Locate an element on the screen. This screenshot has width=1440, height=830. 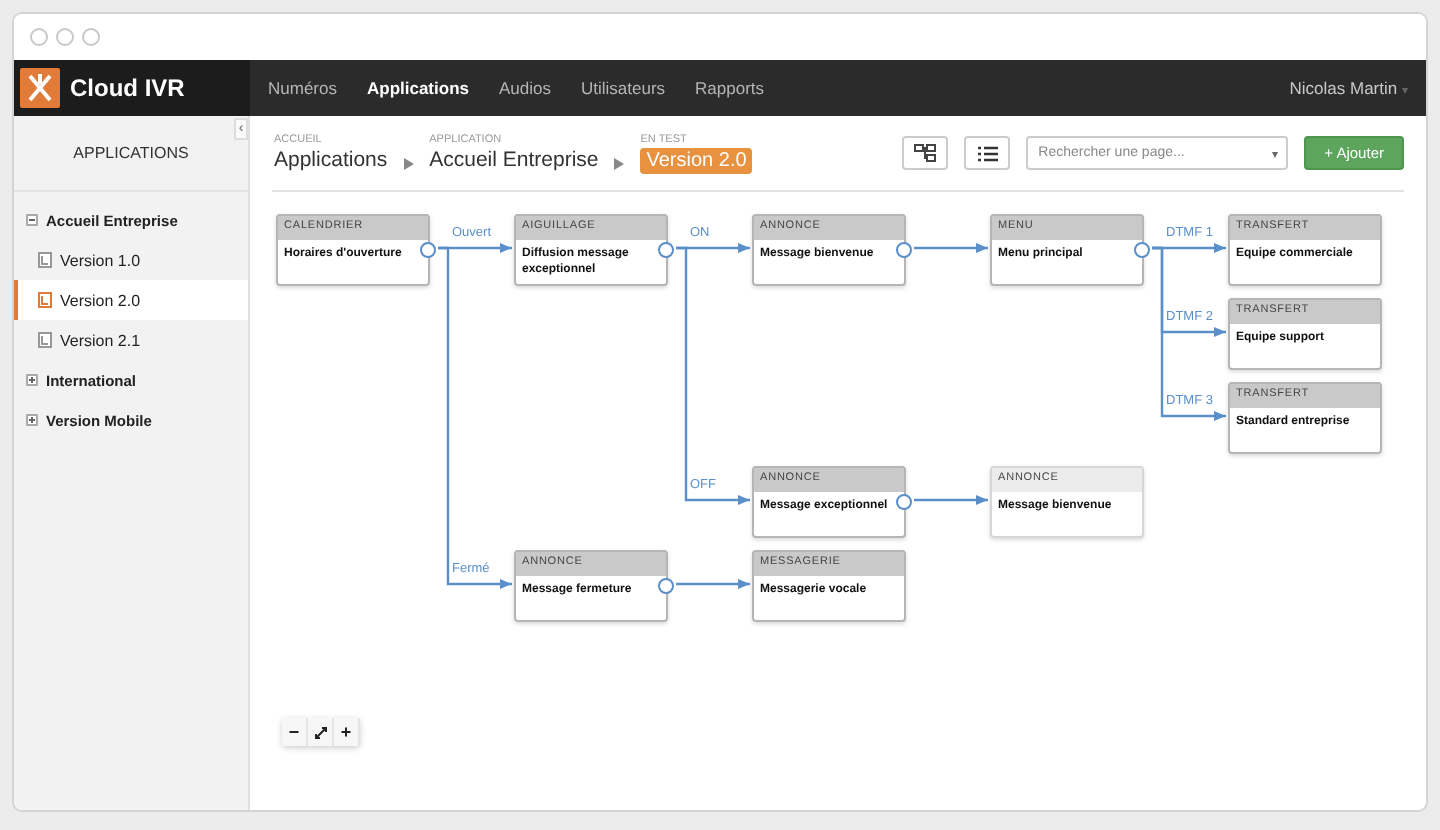
nav-tab: Audios is located at coordinates (525, 88).